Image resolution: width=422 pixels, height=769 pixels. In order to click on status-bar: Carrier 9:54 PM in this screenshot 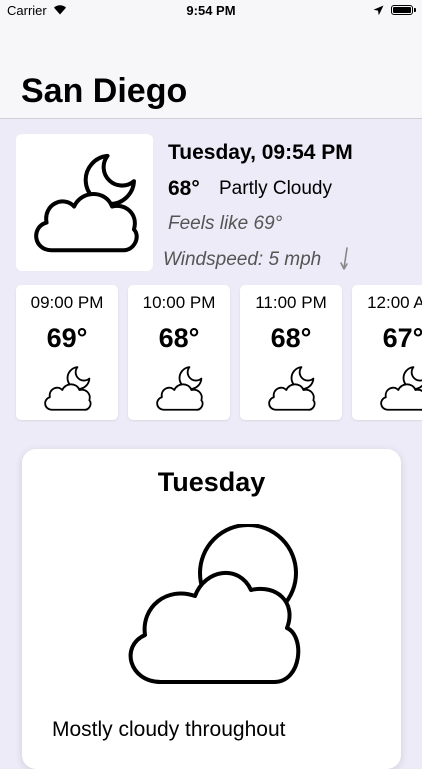, I will do `click(211, 11)`.